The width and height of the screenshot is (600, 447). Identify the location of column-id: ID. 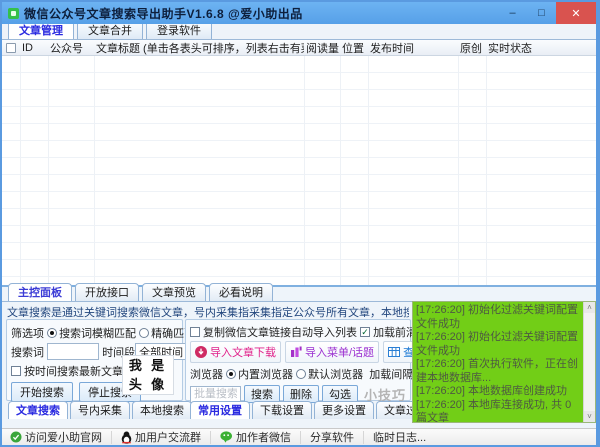
(34, 48).